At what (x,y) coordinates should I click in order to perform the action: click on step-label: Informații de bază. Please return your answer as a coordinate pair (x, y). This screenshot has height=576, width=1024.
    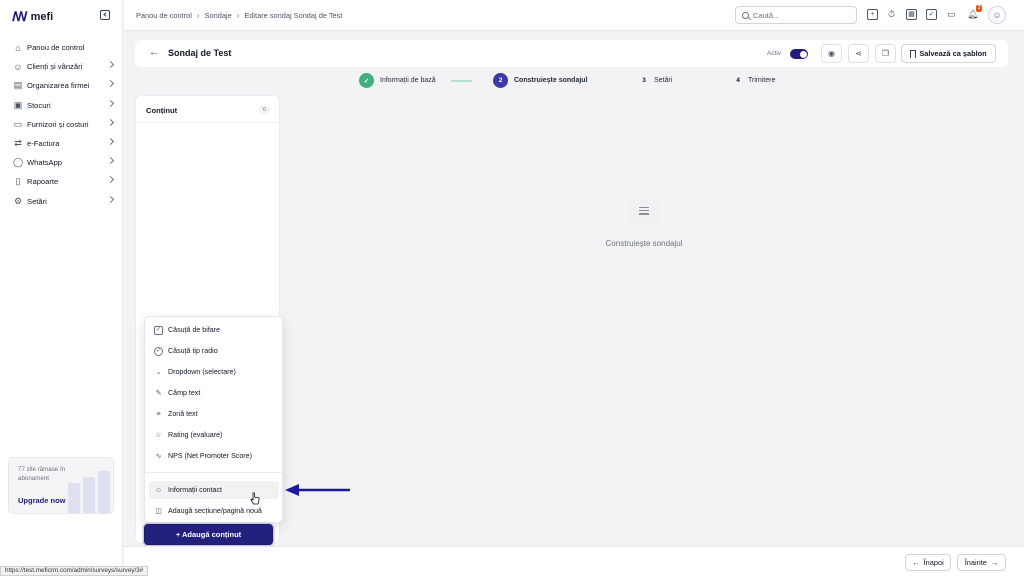
    Looking at the image, I should click on (408, 80).